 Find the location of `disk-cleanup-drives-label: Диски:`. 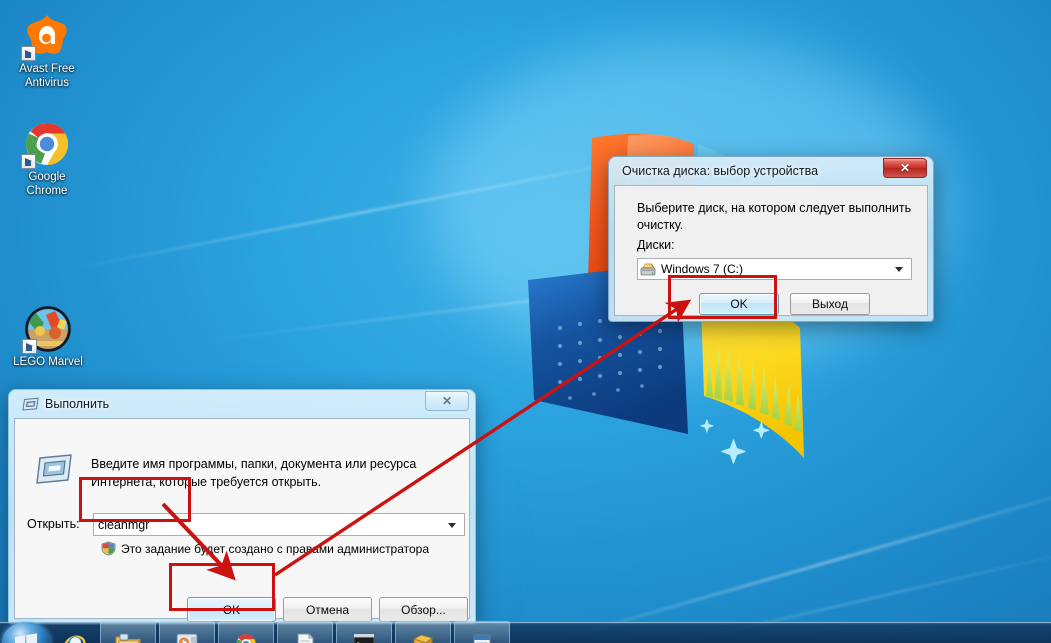

disk-cleanup-drives-label: Диски: is located at coordinates (656, 245).